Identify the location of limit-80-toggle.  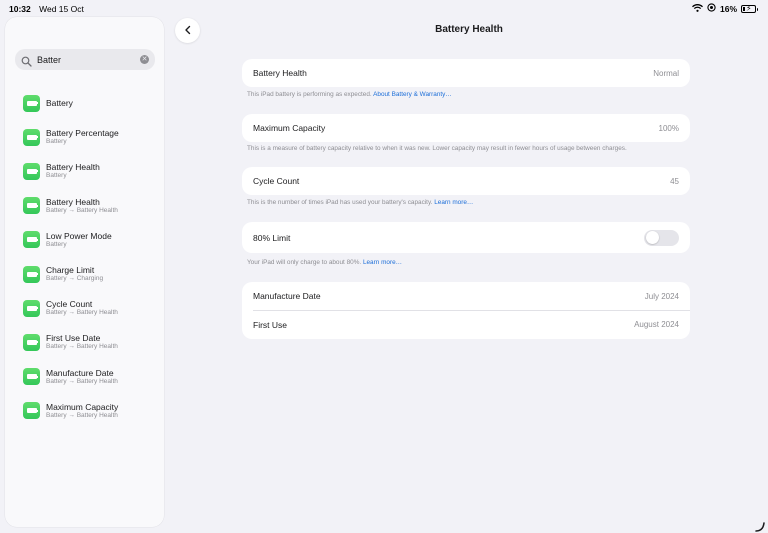
(661, 237).